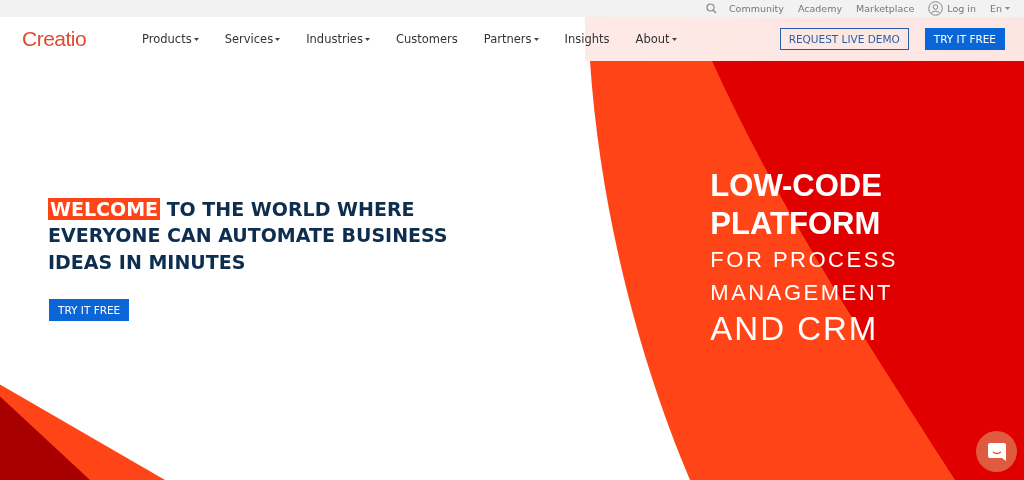  Describe the element at coordinates (511, 39) in the screenshot. I see `nav-item: Partners` at that location.